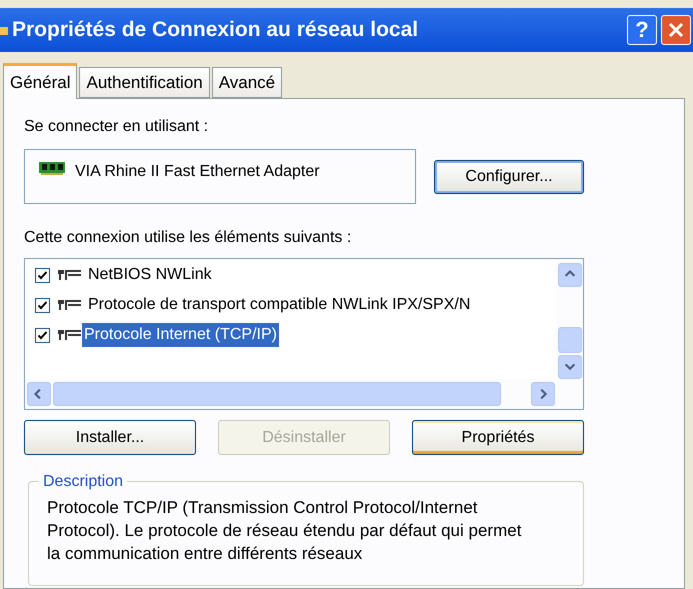 This screenshot has height=589, width=693. What do you see at coordinates (150, 275) in the screenshot?
I see `list-item: NetBIOS NWLink` at bounding box center [150, 275].